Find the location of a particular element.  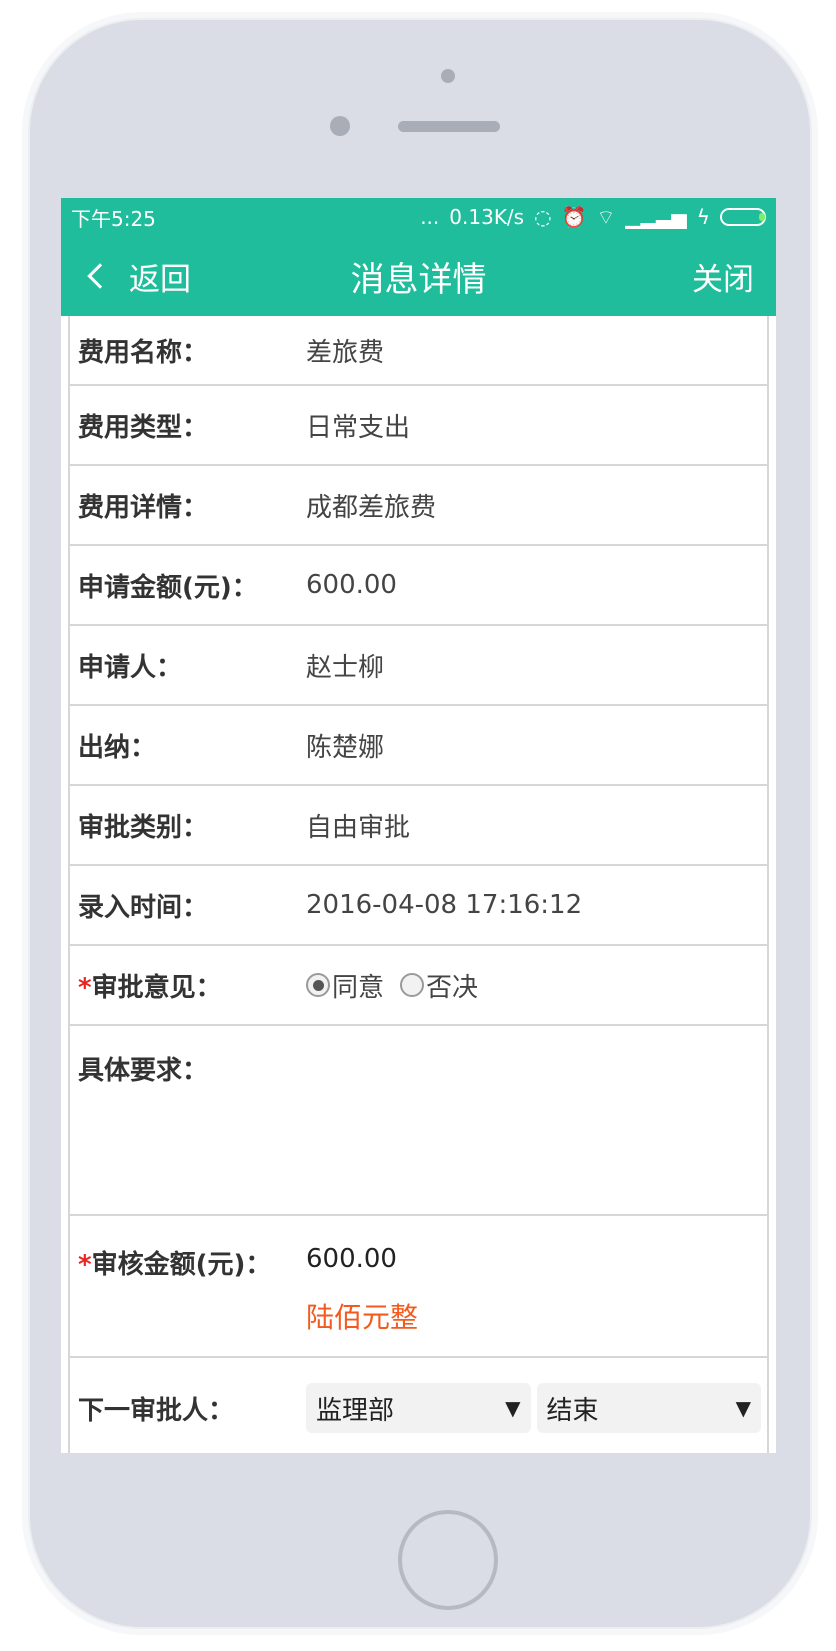

field-row-approved-amount: *审核金额(元)： 600.00 陆佰元整 is located at coordinates (418, 1287).